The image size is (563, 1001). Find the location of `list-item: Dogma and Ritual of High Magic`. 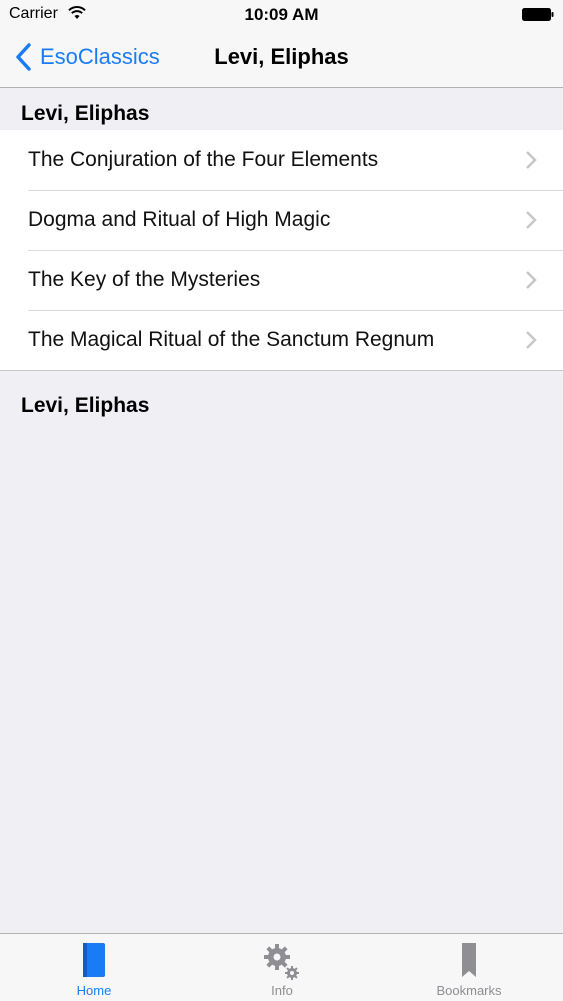

list-item: Dogma and Ritual of High Magic is located at coordinates (281, 220).